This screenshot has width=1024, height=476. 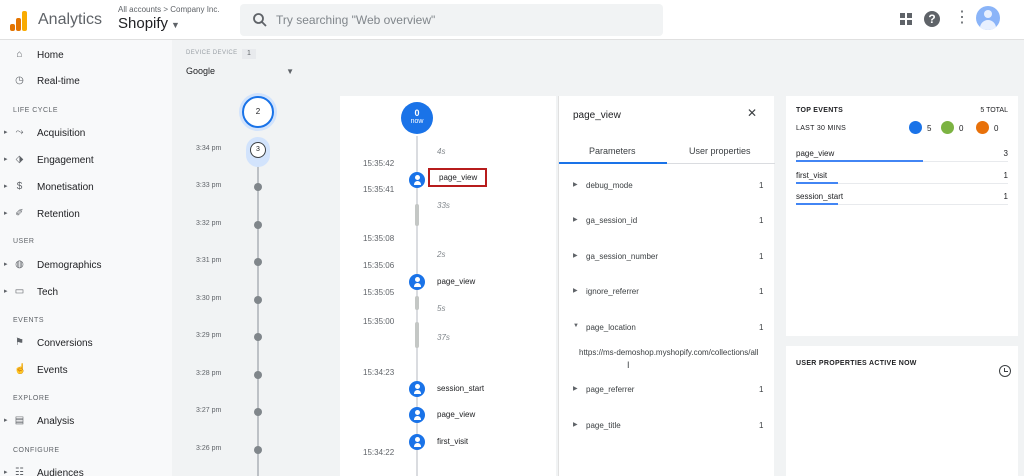 I want to click on share-bar, so click(x=817, y=204).